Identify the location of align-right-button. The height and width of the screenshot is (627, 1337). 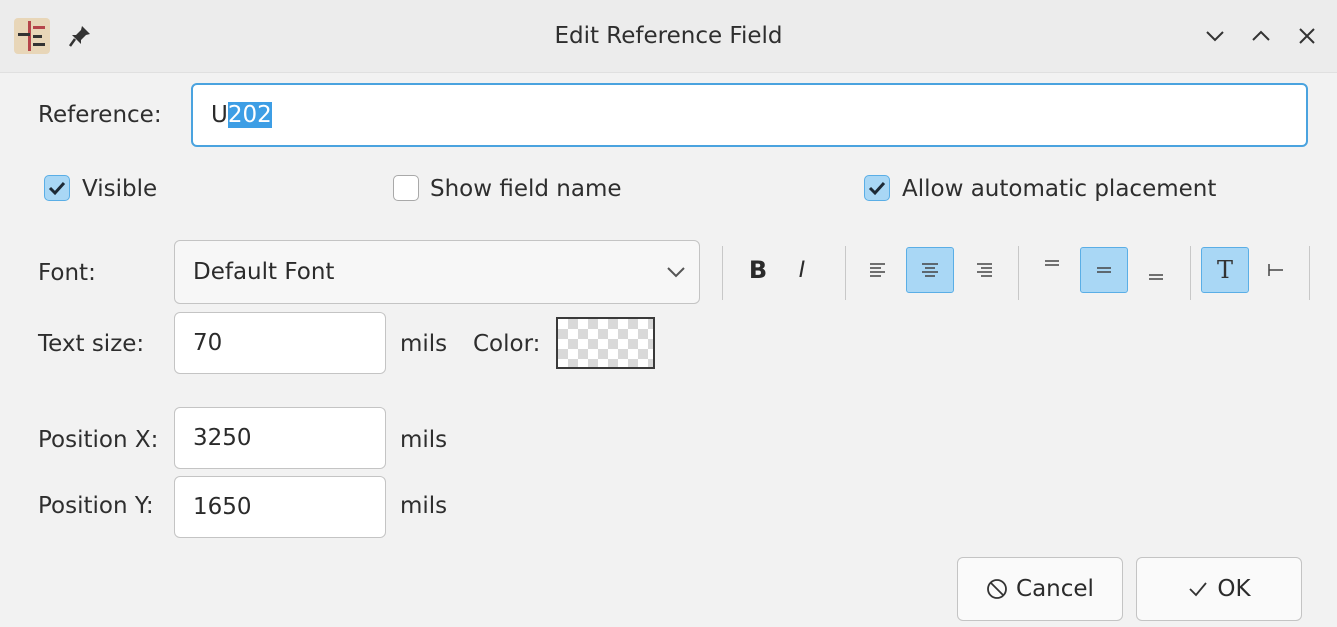
(984, 270).